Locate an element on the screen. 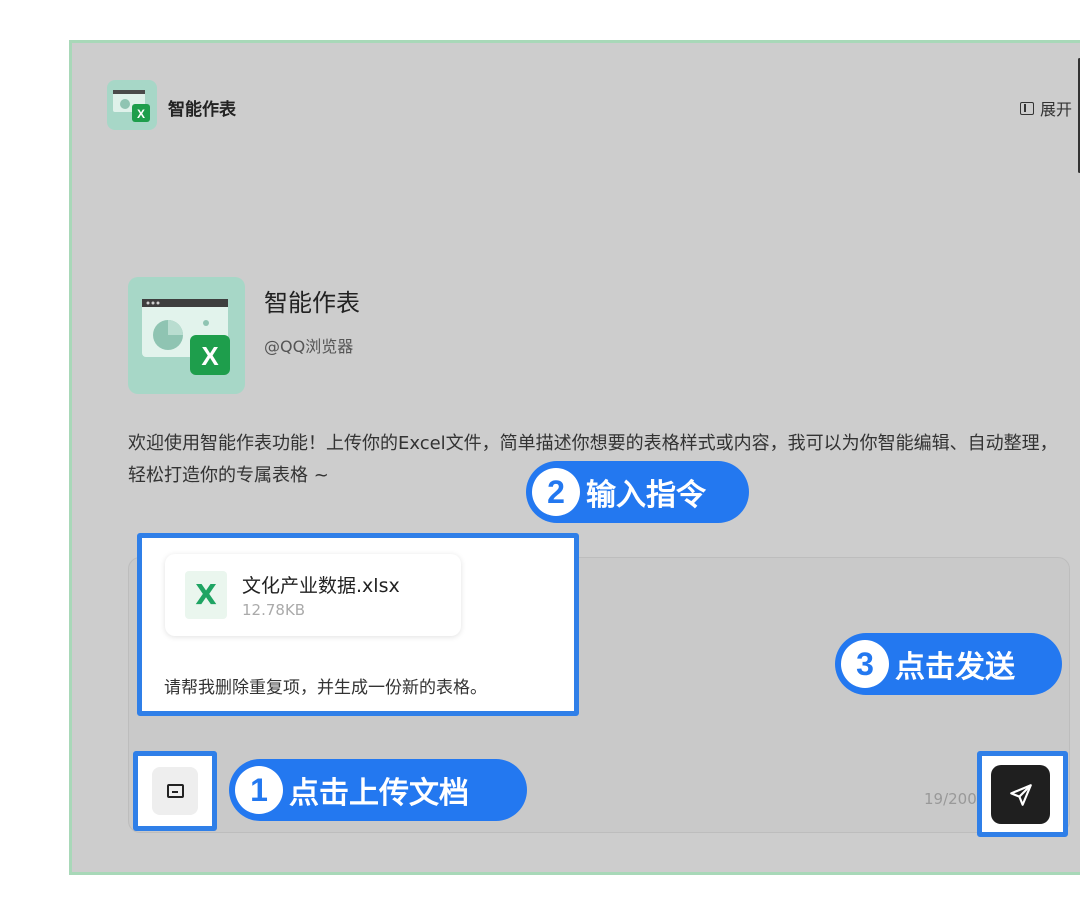  spreadsheet-large-icon: X is located at coordinates (186, 337).